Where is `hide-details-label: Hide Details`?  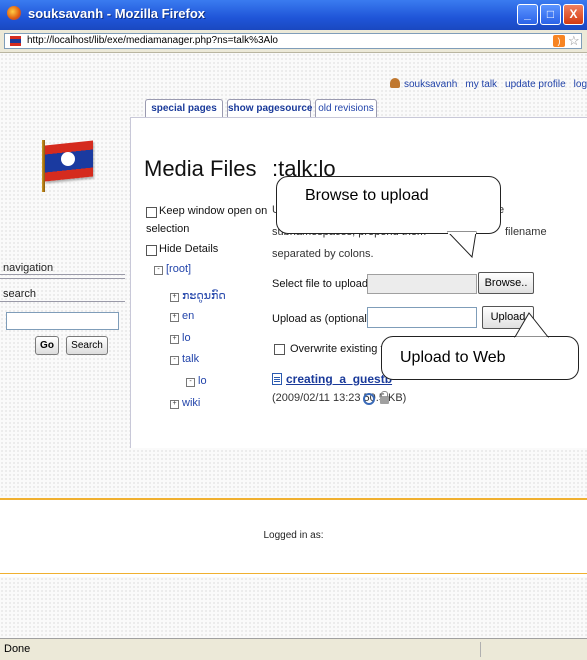
hide-details-label: Hide Details is located at coordinates (189, 249).